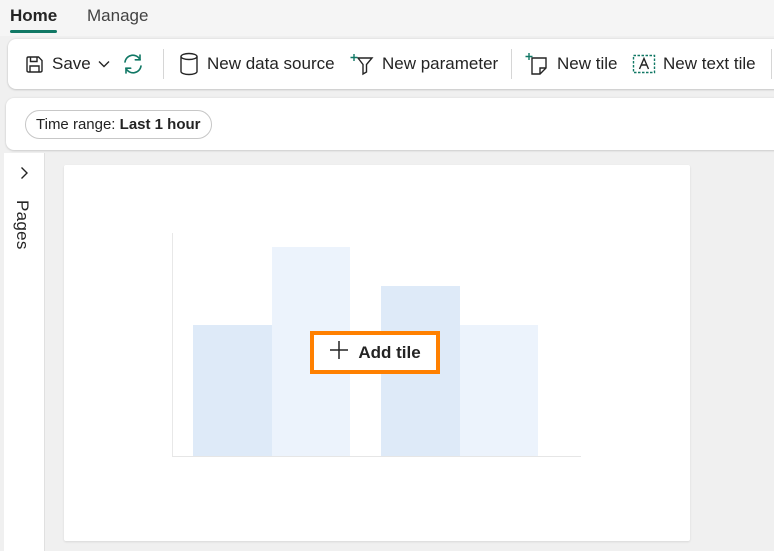 The image size is (774, 551). What do you see at coordinates (24, 175) in the screenshot?
I see `chevron-right-icon` at bounding box center [24, 175].